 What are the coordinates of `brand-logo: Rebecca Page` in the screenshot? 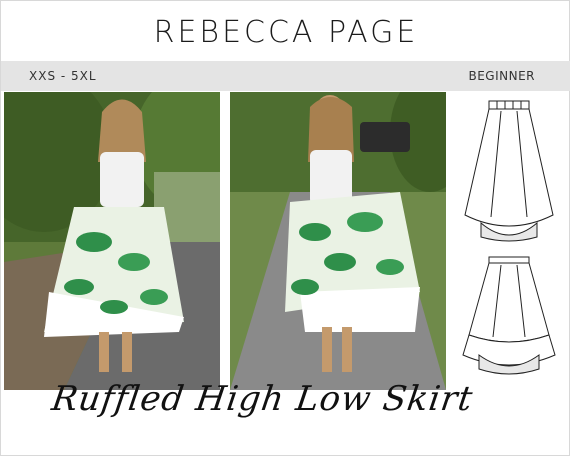 It's located at (286, 32).